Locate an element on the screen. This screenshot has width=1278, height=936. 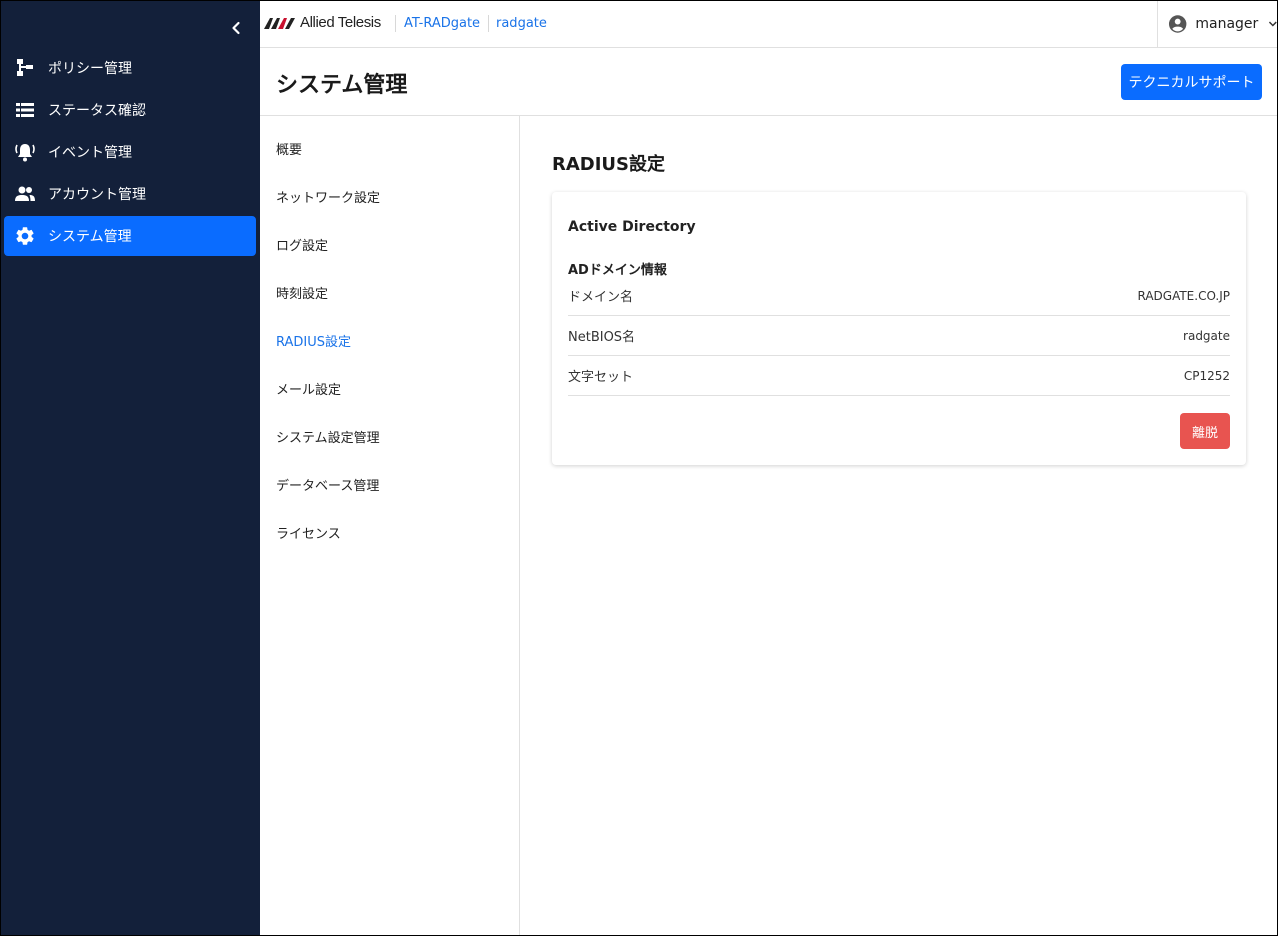
brand-name: Allied Telesis is located at coordinates (340, 22).